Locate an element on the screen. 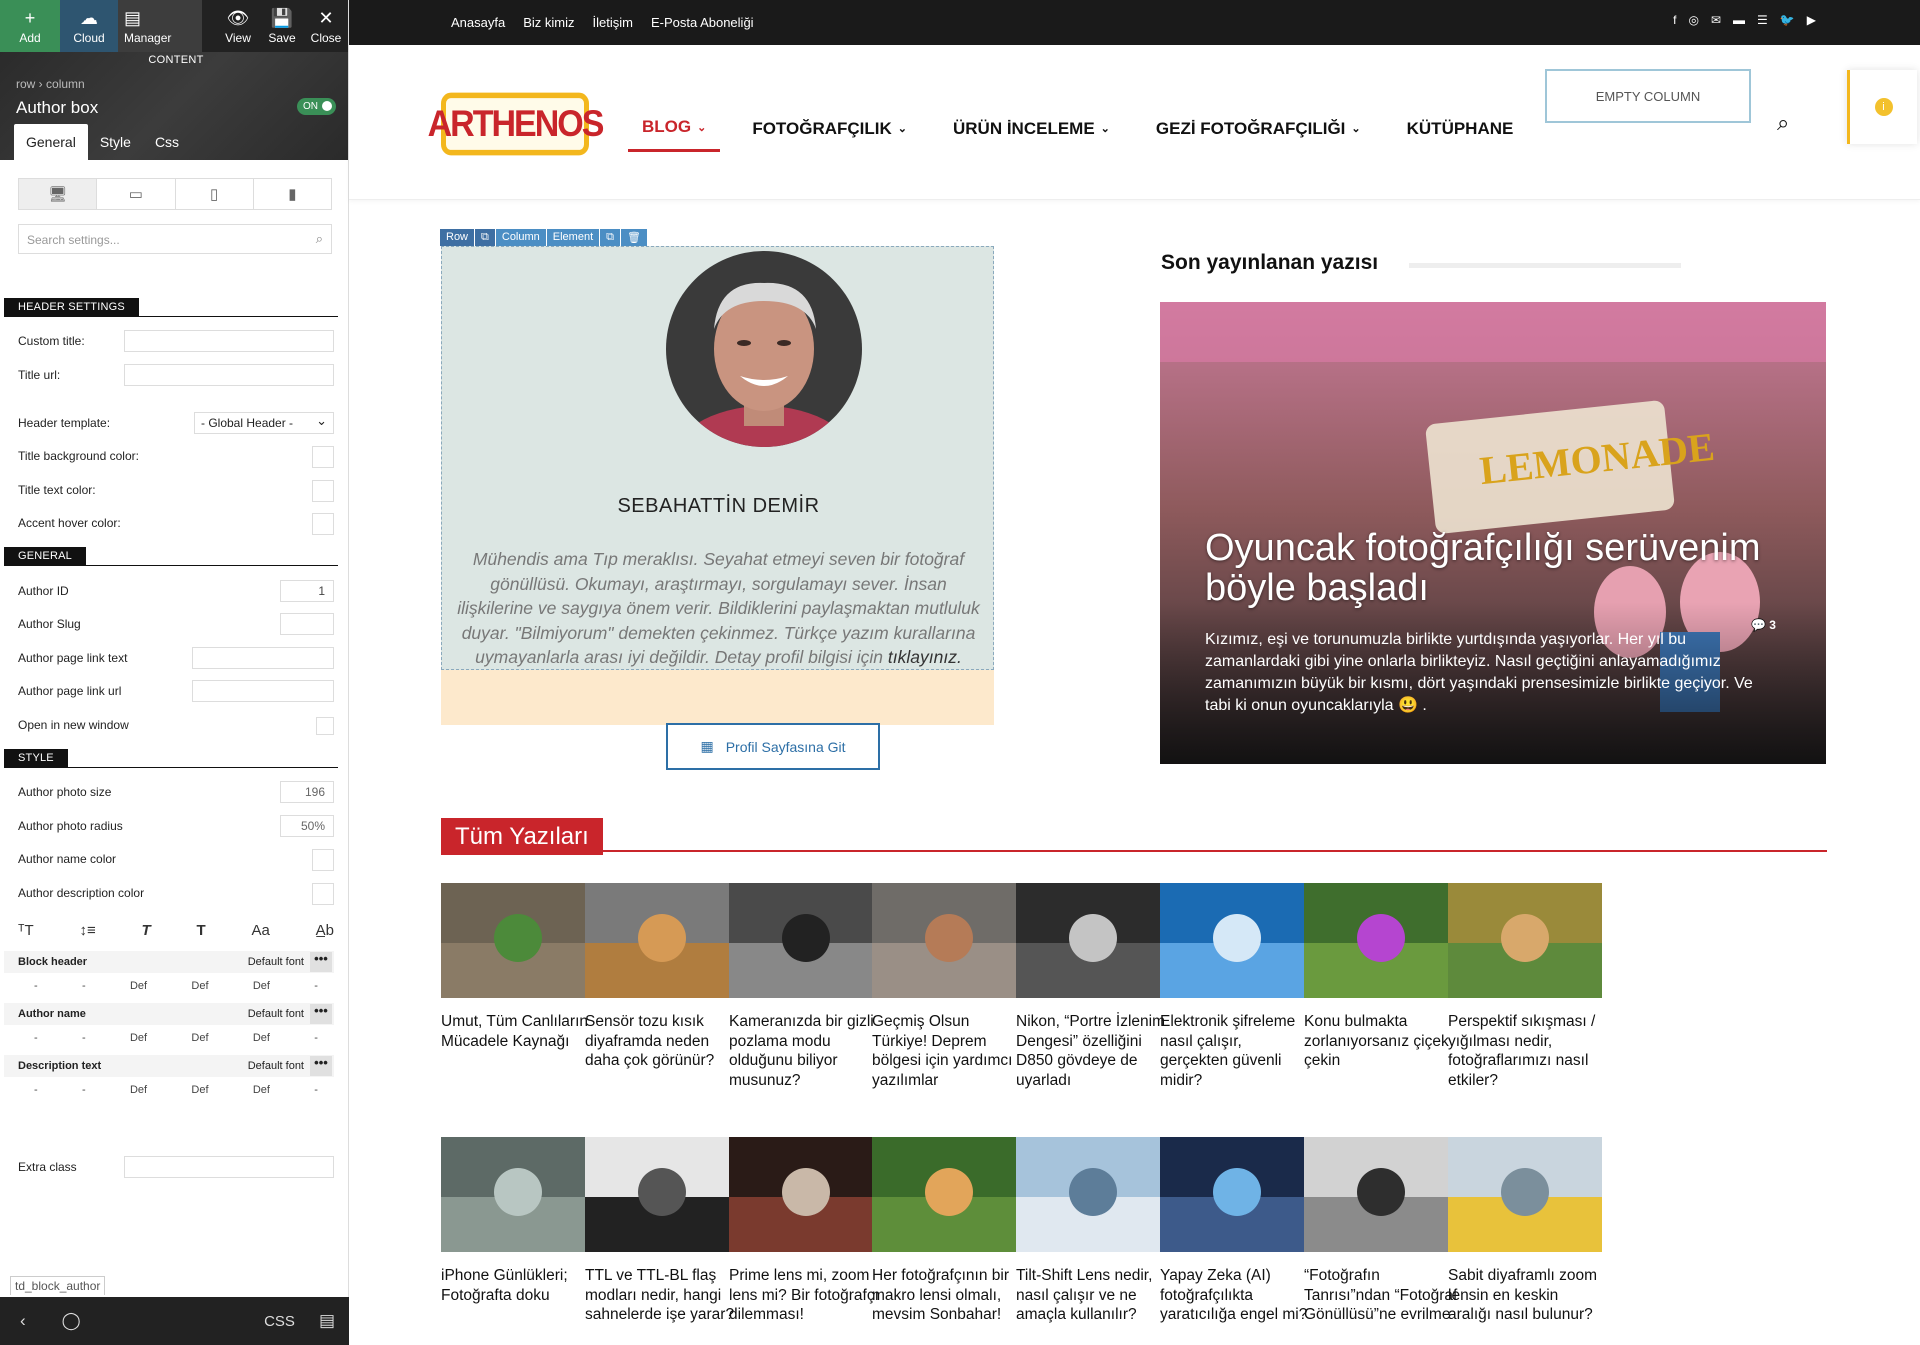  breadcrumb-column: column is located at coordinates (65, 84).